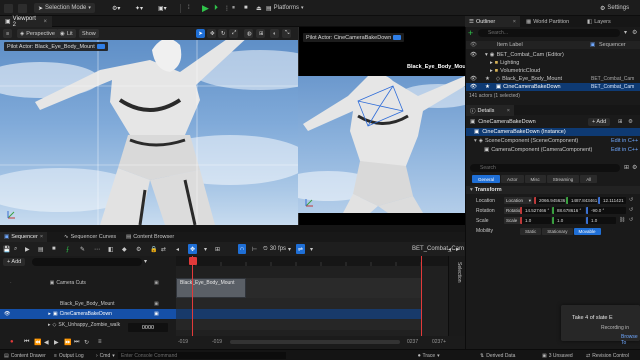 This screenshot has width=640, height=360. What do you see at coordinates (553, 71) in the screenshot?
I see `list-item: ▸ ■ VolumetricCloud` at bounding box center [553, 71].